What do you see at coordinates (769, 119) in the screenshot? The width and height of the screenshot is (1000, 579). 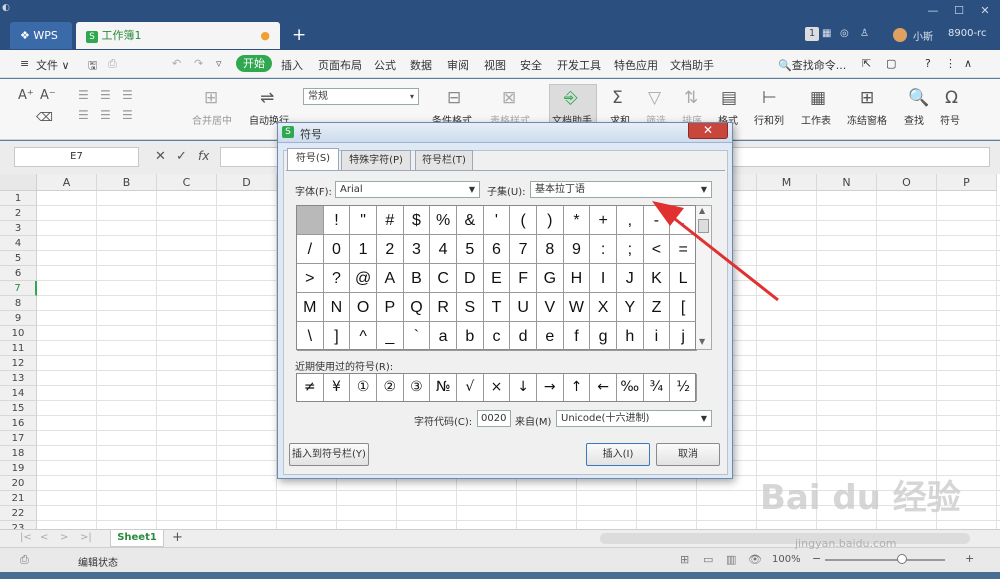 I see `row-col-label: 行和列` at bounding box center [769, 119].